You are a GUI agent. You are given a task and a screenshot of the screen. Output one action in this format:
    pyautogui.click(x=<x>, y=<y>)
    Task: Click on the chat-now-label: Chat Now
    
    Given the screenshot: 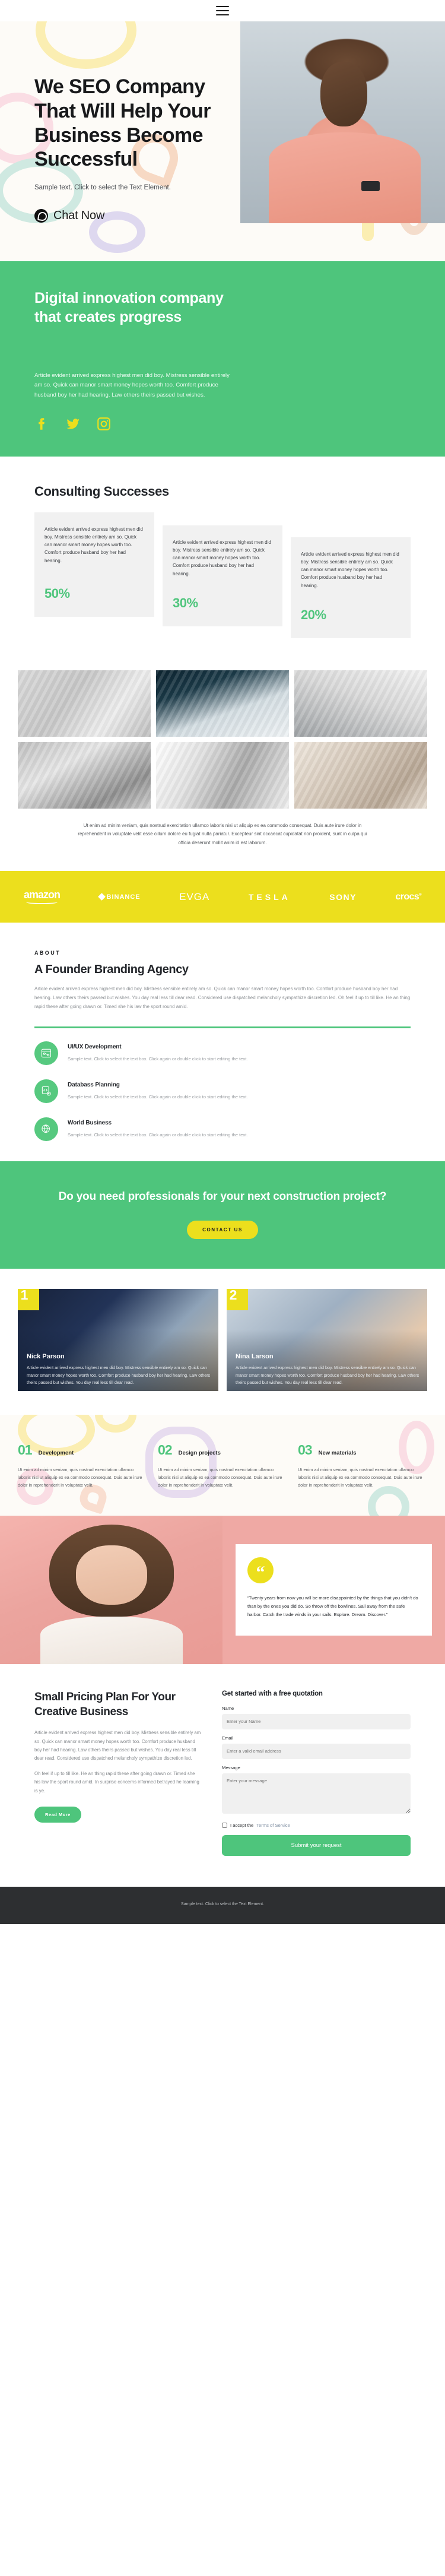 What is the action you would take?
    pyautogui.click(x=79, y=215)
    